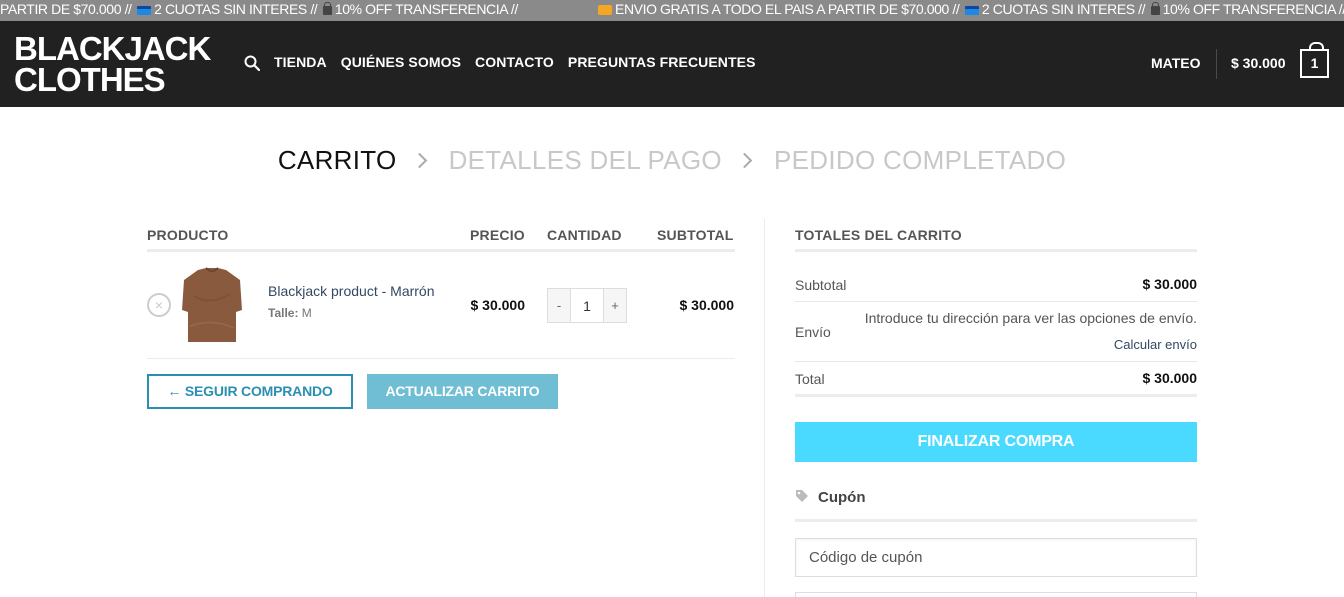 The height and width of the screenshot is (597, 1344). Describe the element at coordinates (615, 305) in the screenshot. I see `quantity-increase-button: +` at that location.